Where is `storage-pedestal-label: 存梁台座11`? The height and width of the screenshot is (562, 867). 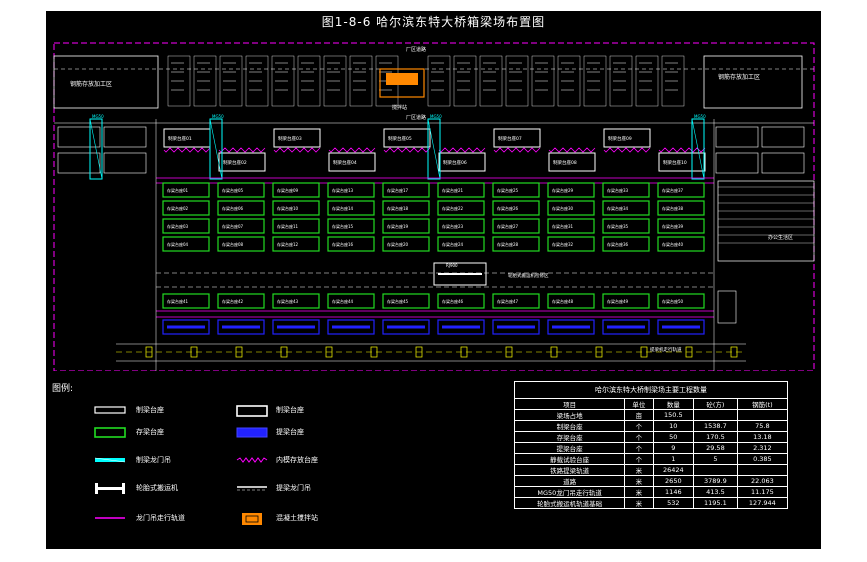 storage-pedestal-label: 存梁台座11 is located at coordinates (288, 226).